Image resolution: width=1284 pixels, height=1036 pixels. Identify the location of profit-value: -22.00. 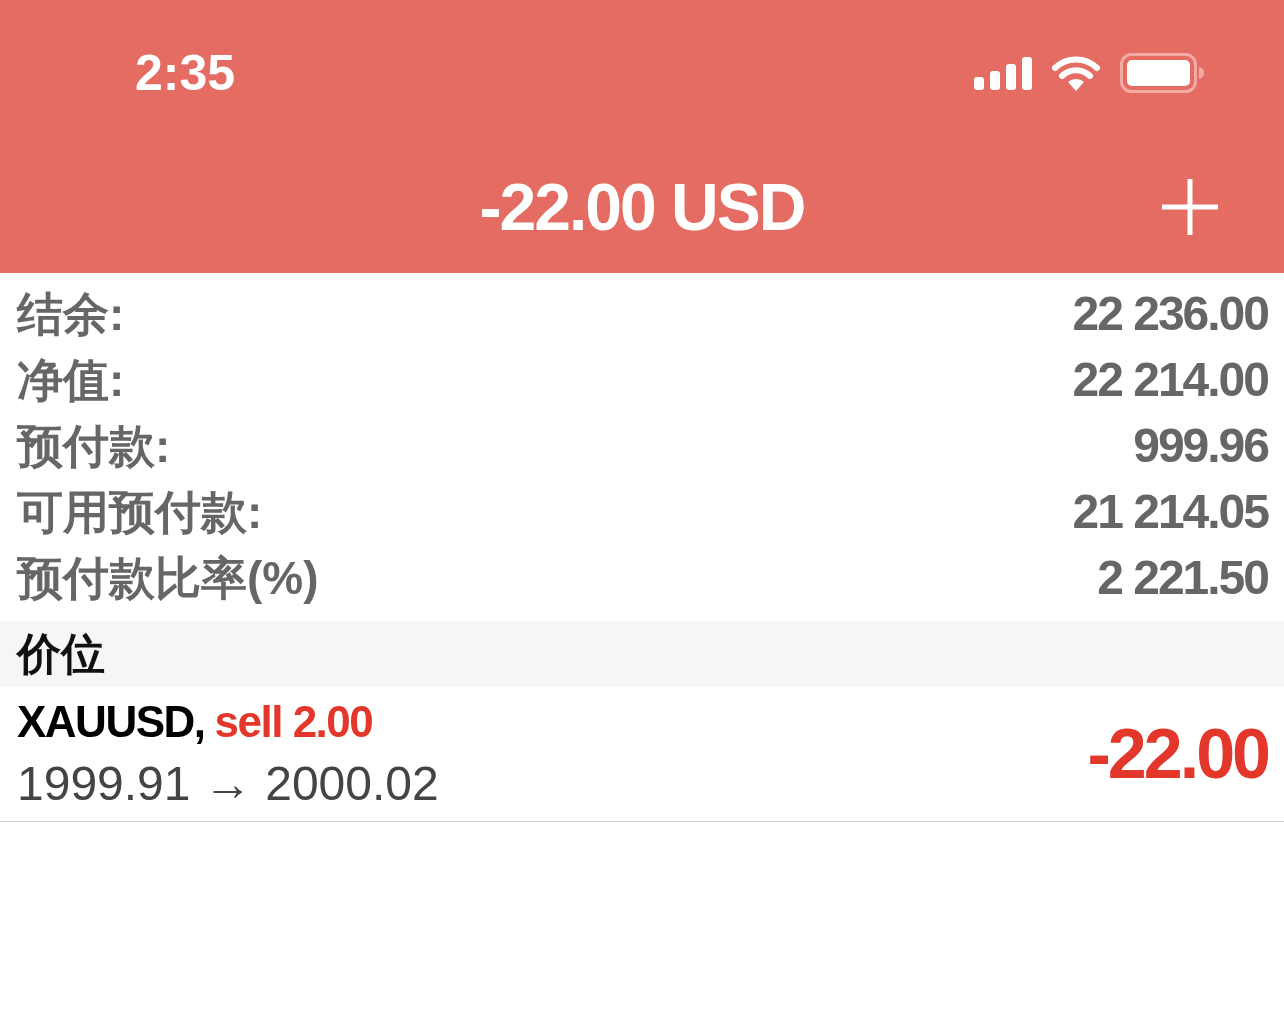
(1177, 754).